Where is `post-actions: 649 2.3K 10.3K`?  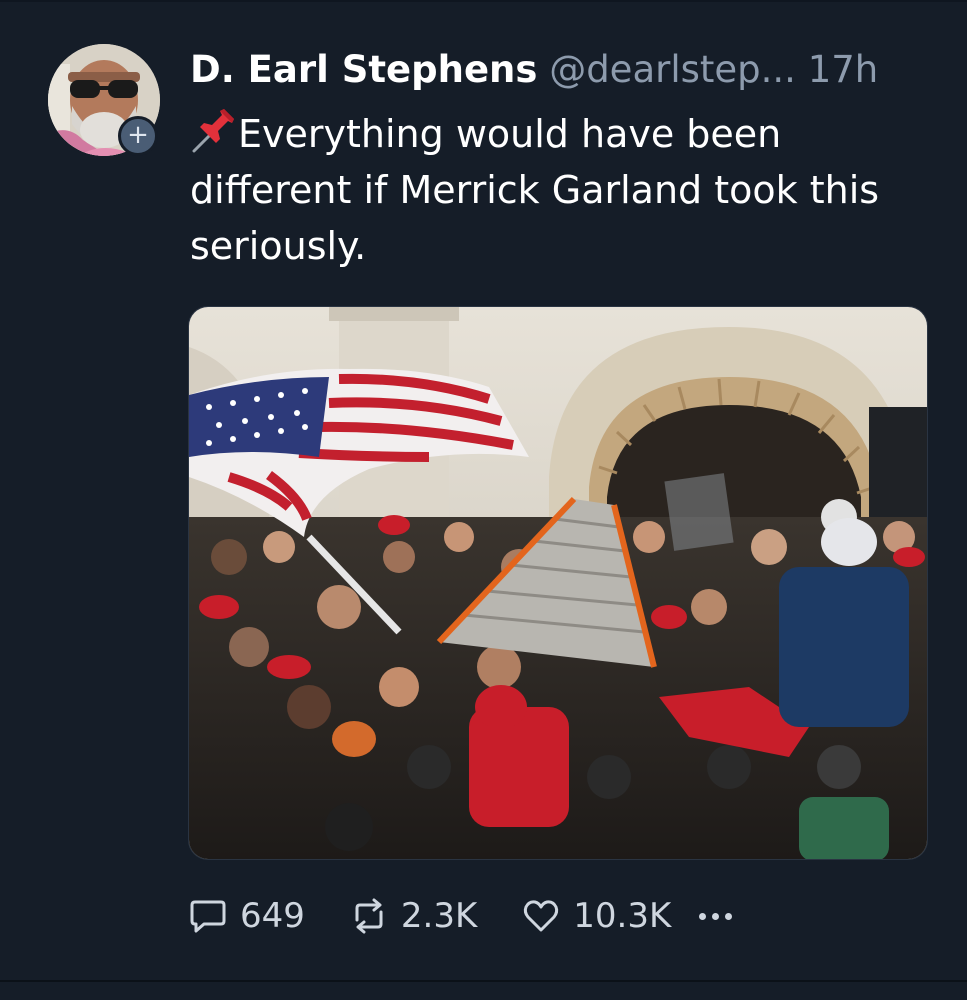
post-actions: 649 2.3K 10.3K is located at coordinates (558, 916).